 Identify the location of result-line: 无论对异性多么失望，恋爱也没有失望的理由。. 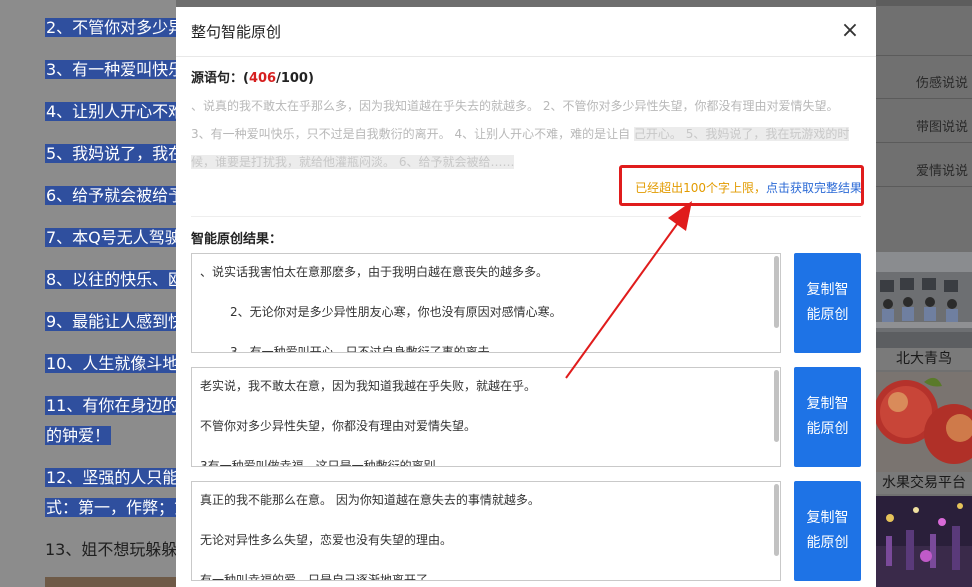
(326, 540).